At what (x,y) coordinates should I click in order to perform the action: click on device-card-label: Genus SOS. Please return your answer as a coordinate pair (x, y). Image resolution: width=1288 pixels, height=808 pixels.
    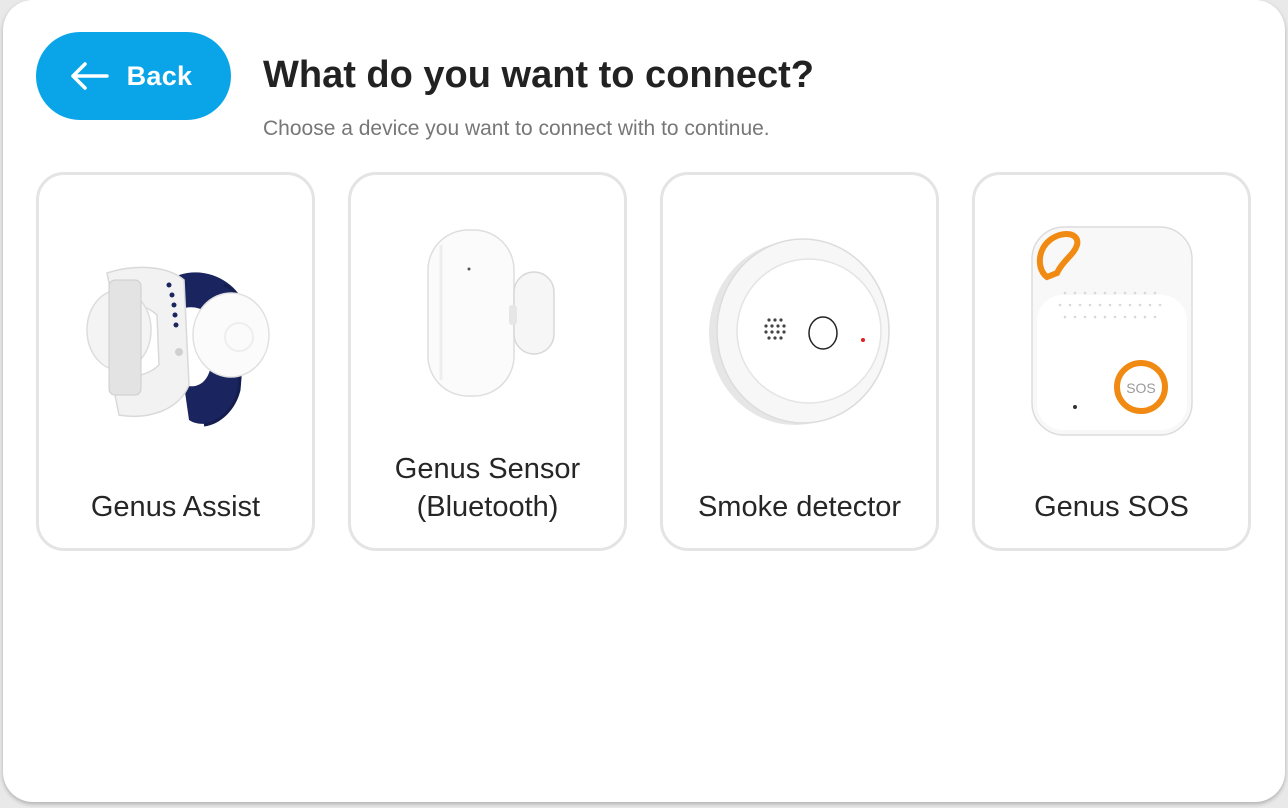
    Looking at the image, I should click on (1111, 507).